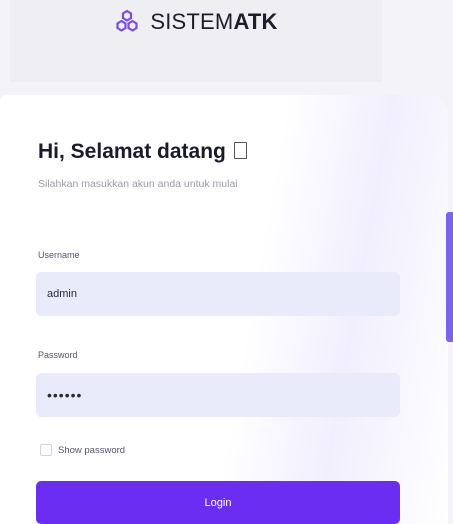 The width and height of the screenshot is (453, 524). Describe the element at coordinates (46, 450) in the screenshot. I see `show-password-checkbox` at that location.